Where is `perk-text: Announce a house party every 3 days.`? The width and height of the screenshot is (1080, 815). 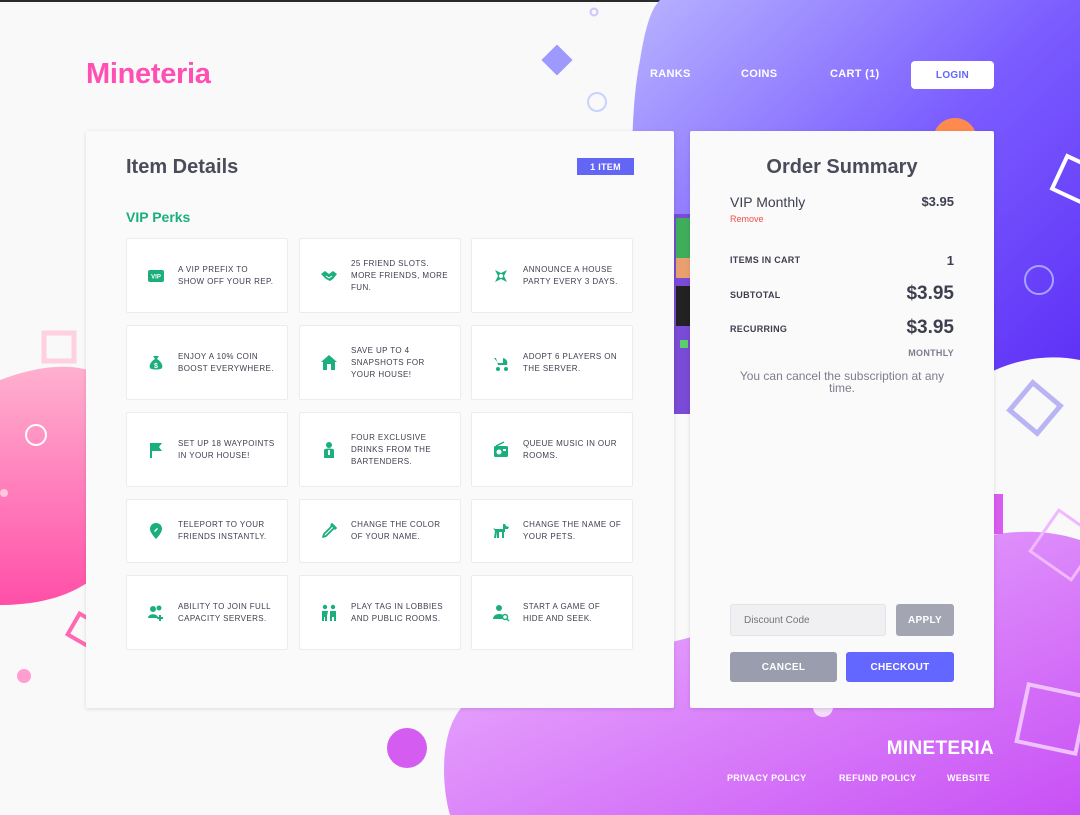
perk-text: Announce a house party every 3 days. is located at coordinates (570, 275).